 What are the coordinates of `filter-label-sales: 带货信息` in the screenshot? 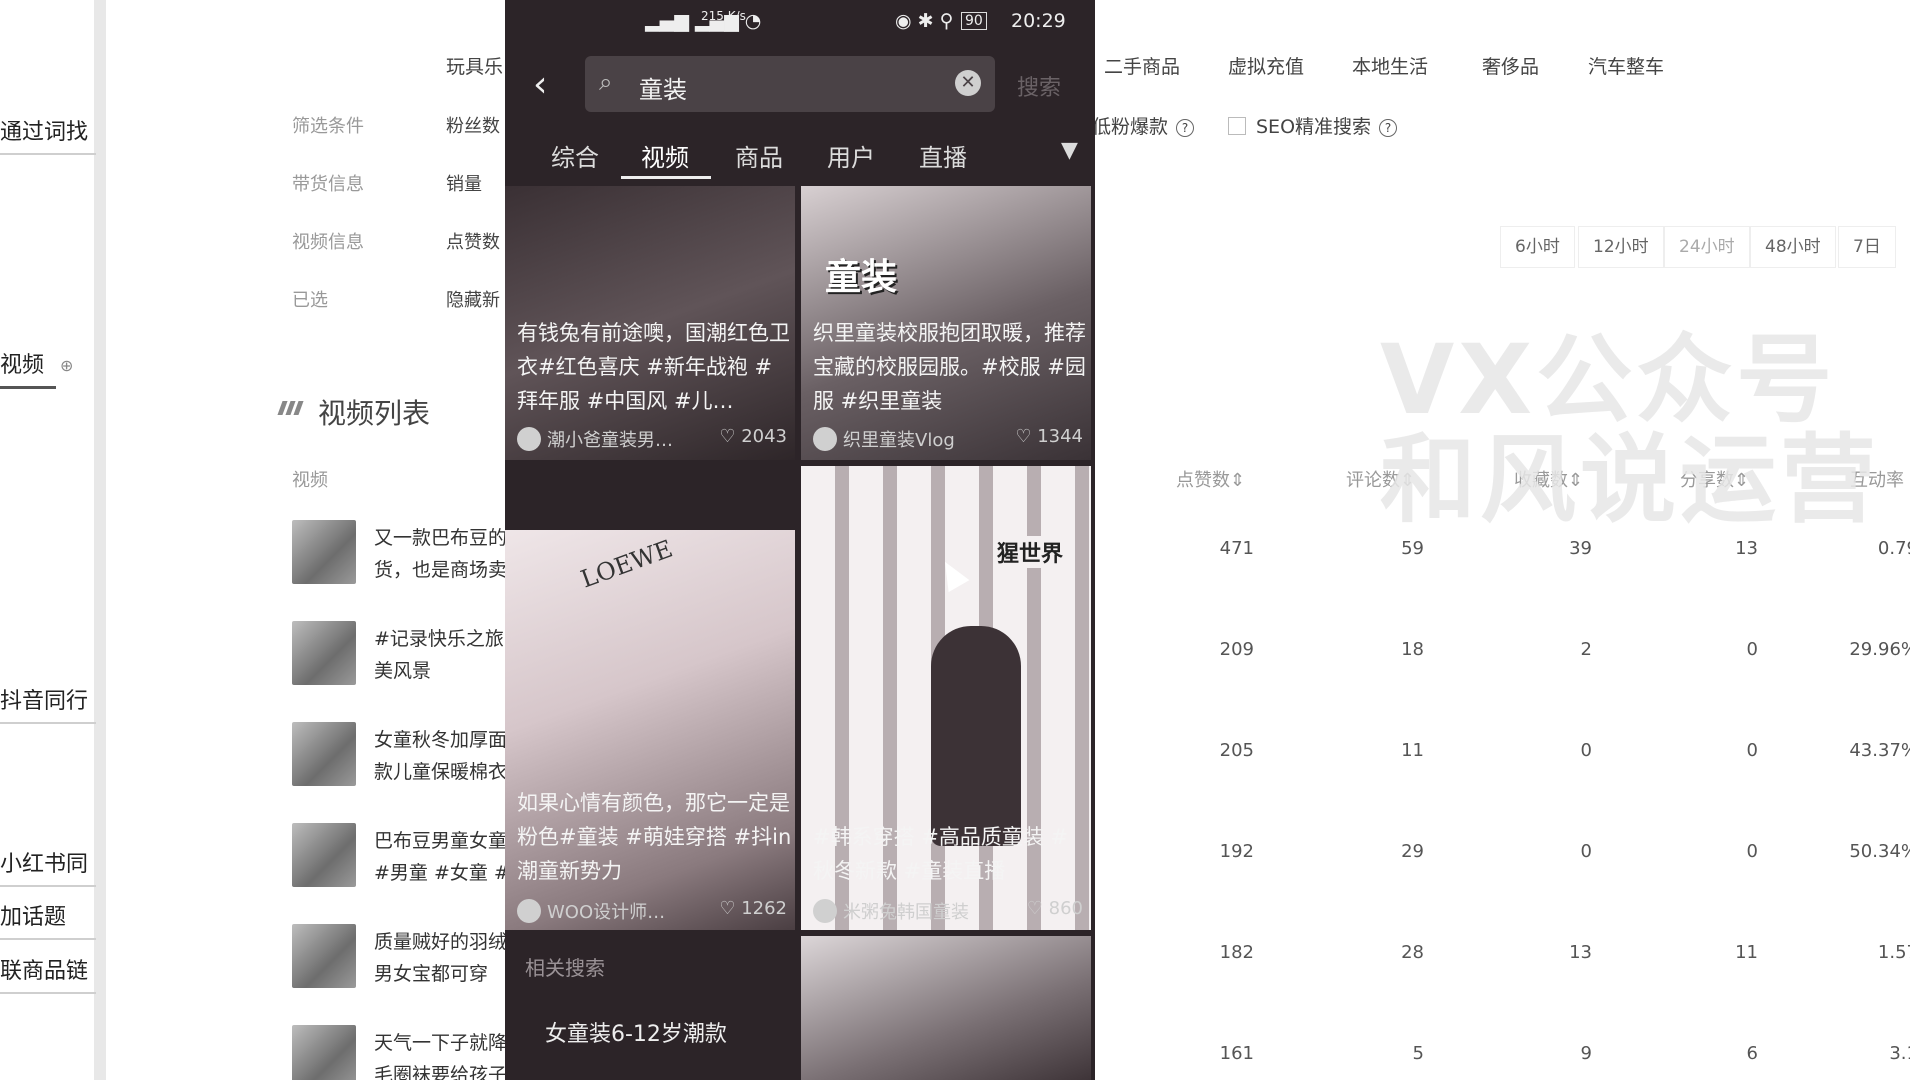 It's located at (328, 184).